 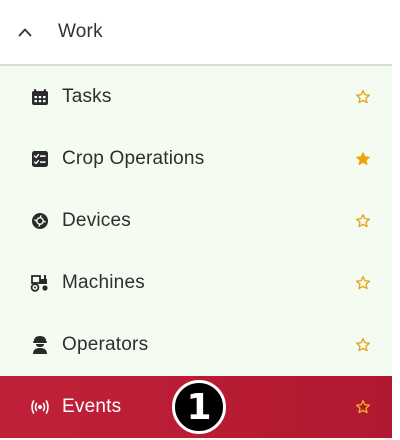 I want to click on menu-item-label: Operators, so click(x=105, y=344).